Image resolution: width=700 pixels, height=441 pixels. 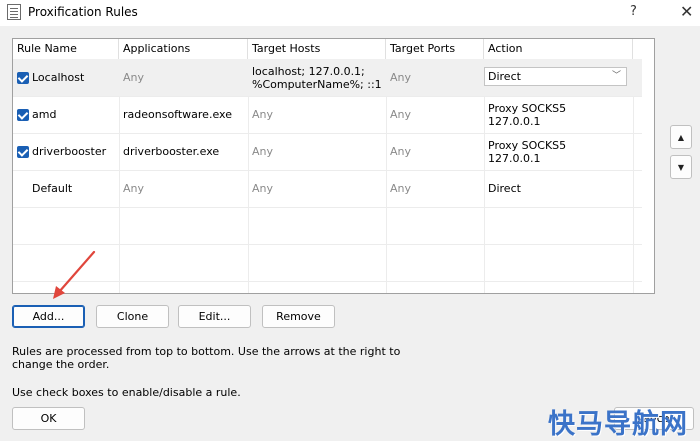 I want to click on clone-button: Clone, so click(x=132, y=316).